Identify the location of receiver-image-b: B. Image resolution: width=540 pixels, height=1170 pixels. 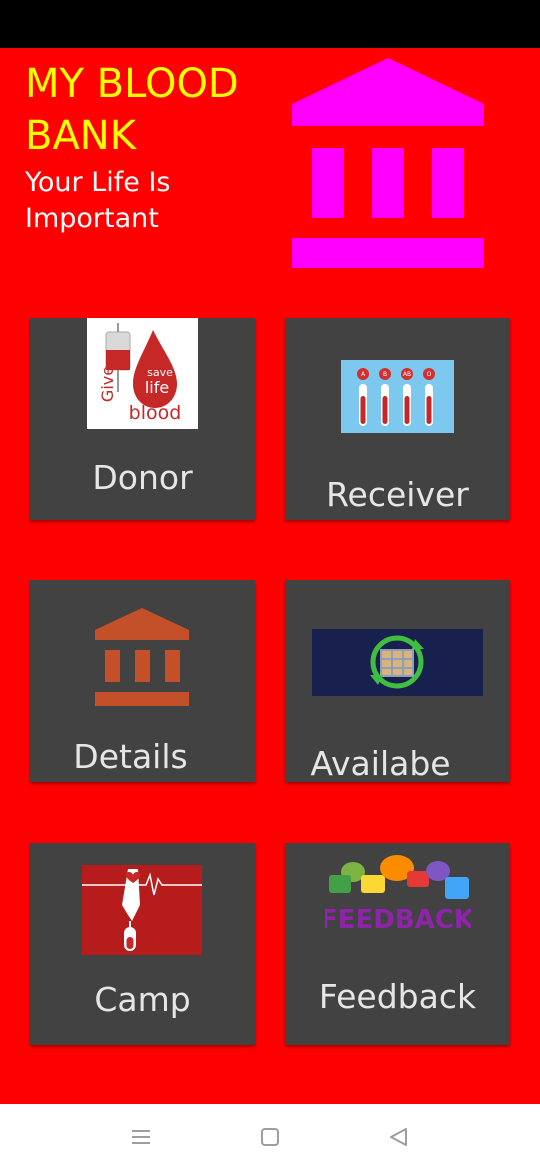
(385, 374).